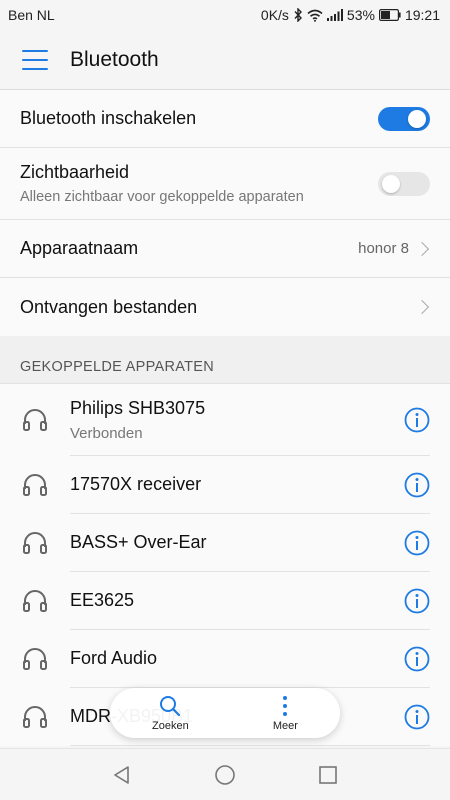 The width and height of the screenshot is (450, 800). I want to click on navigation-bar, so click(225, 774).